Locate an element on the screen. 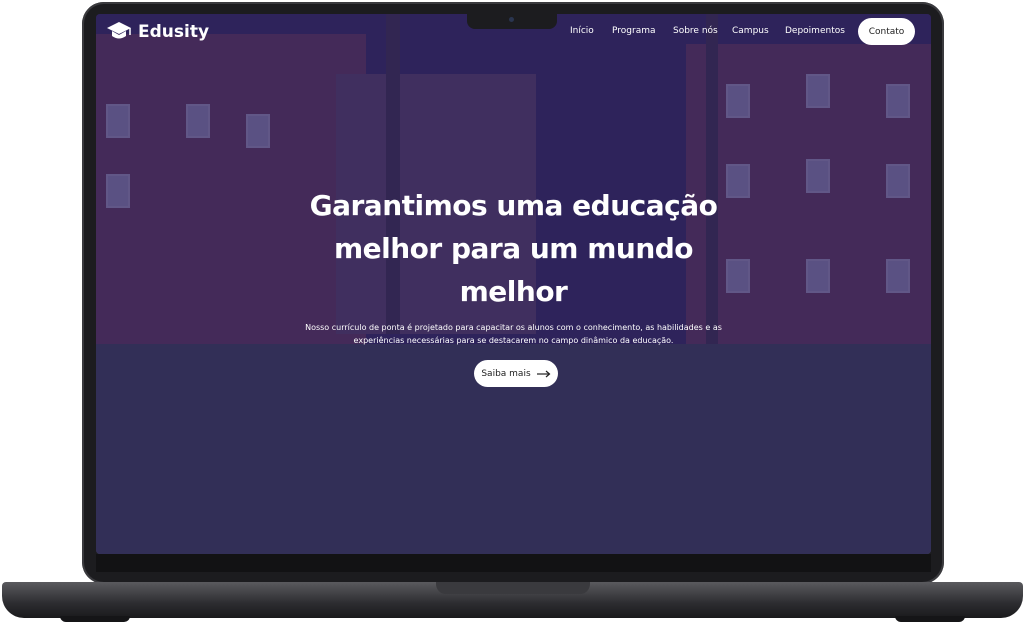 The image size is (1025, 625). nav-item-inicio: Início is located at coordinates (582, 31).